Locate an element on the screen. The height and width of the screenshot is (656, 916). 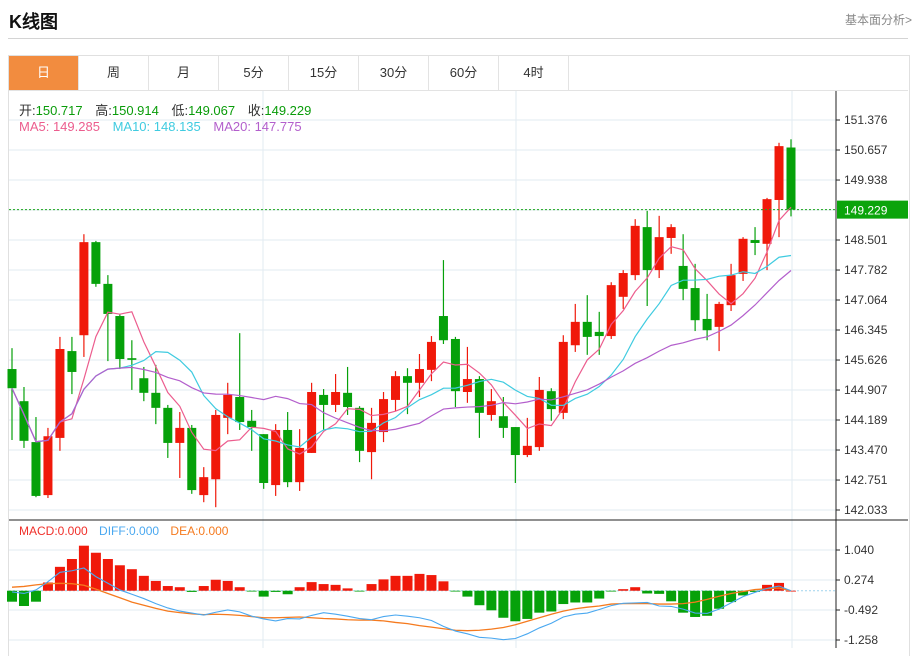
ma-legend: MA5: 149.285 MA10: 148.135 MA20: 147.775 is located at coordinates (165, 126).